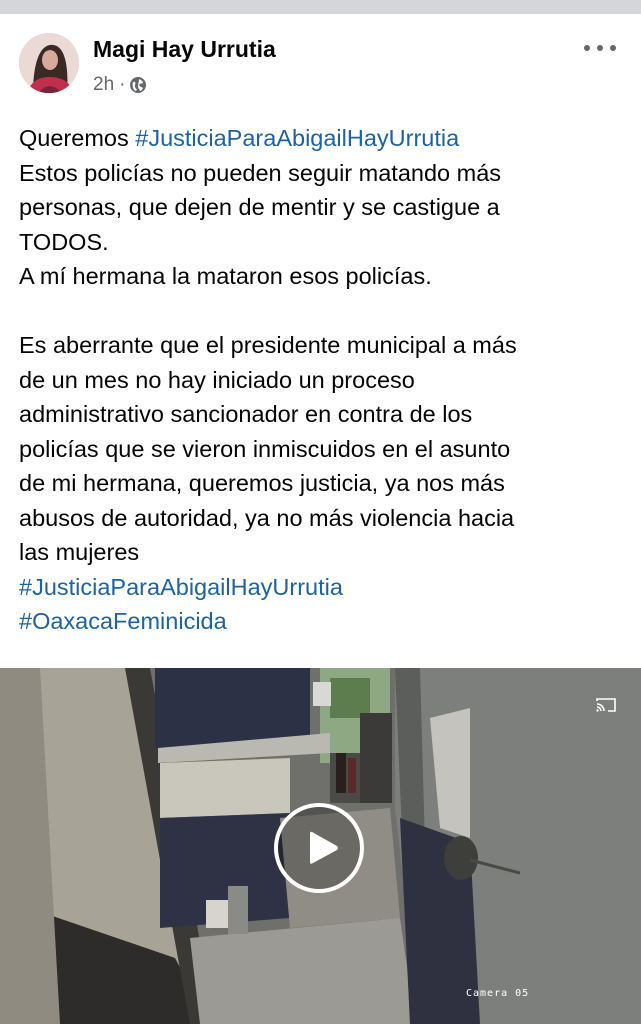 Image resolution: width=641 pixels, height=1024 pixels. What do you see at coordinates (77, 138) in the screenshot?
I see `text-fragment: Queremos` at bounding box center [77, 138].